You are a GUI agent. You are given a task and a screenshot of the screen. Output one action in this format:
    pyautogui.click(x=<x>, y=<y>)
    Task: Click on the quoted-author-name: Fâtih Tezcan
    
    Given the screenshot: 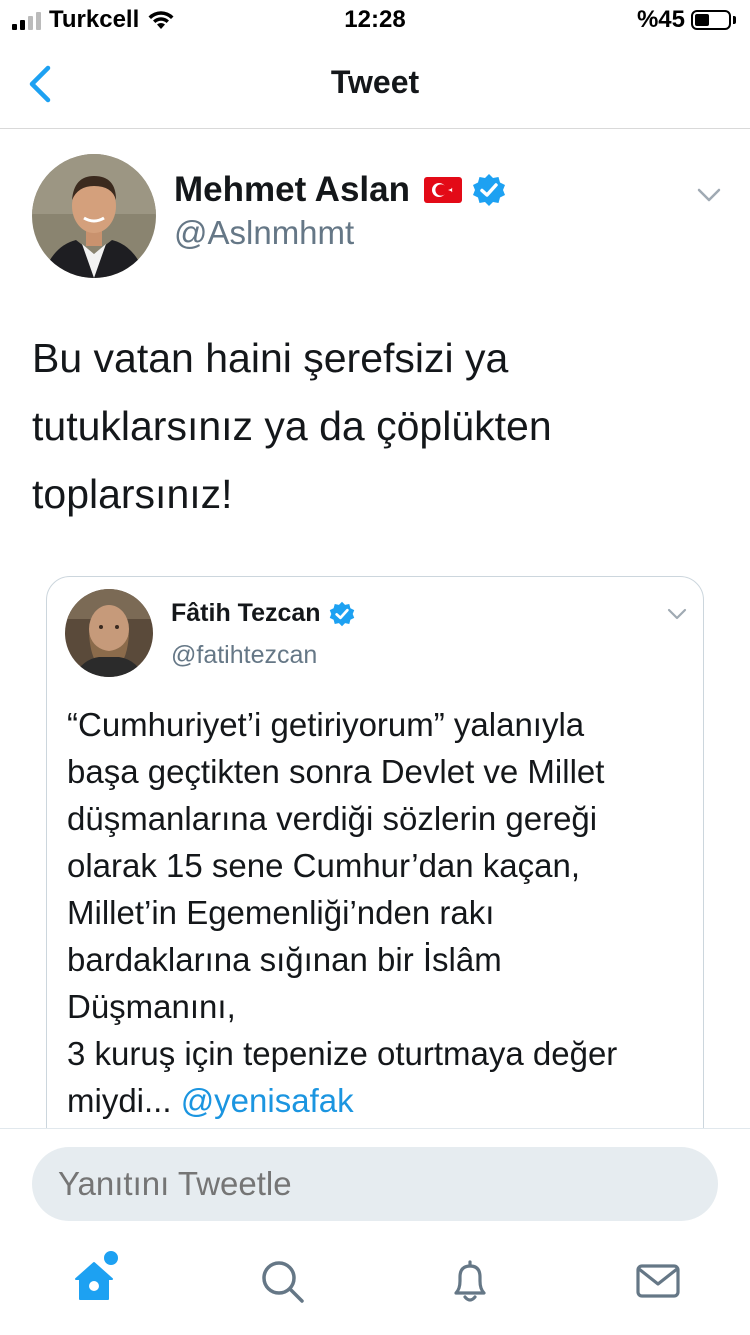 What is the action you would take?
    pyautogui.click(x=263, y=613)
    